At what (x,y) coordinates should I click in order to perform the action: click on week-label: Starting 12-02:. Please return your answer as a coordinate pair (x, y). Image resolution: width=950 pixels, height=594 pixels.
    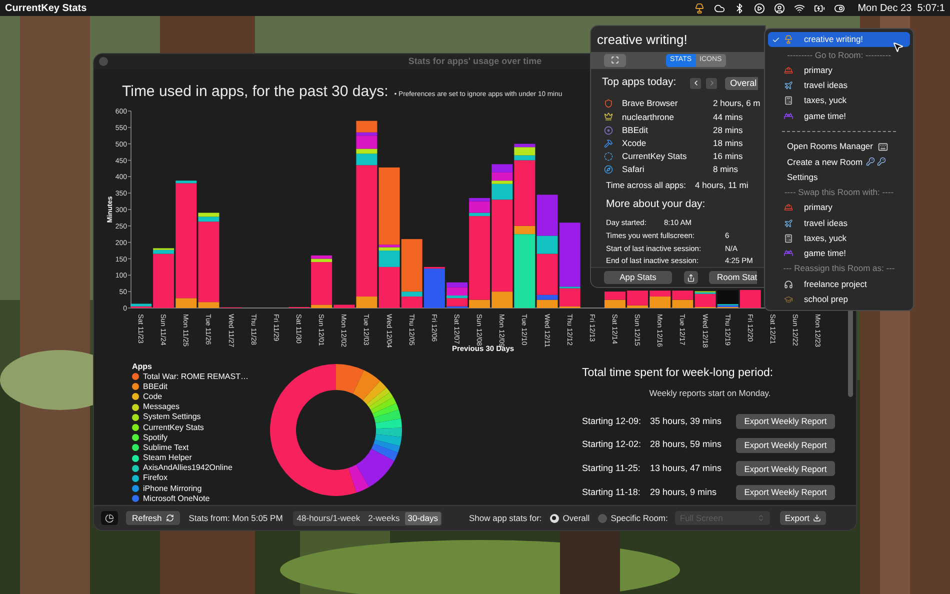
    Looking at the image, I should click on (612, 445).